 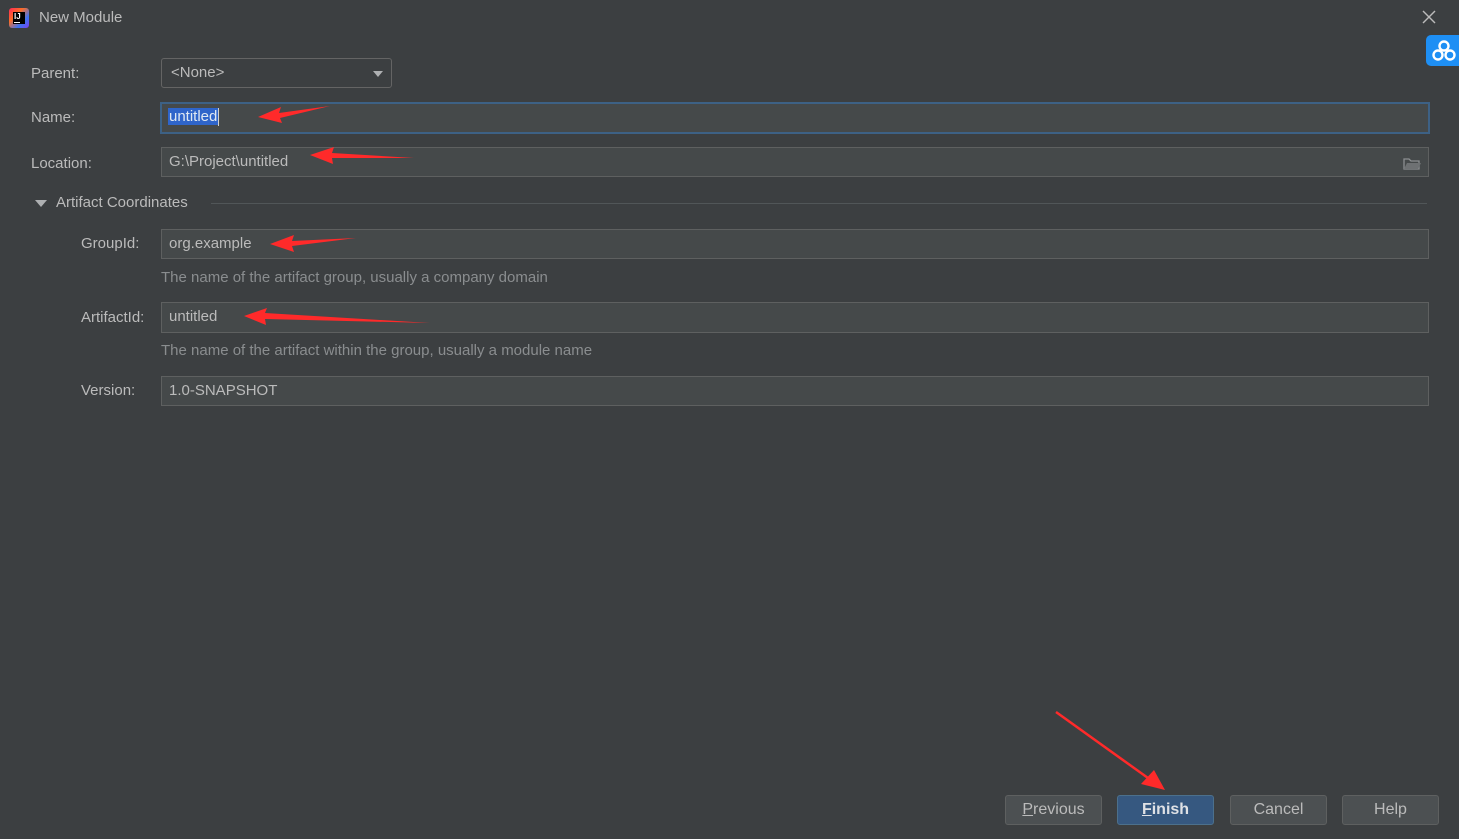 I want to click on side-badge, so click(x=1442, y=50).